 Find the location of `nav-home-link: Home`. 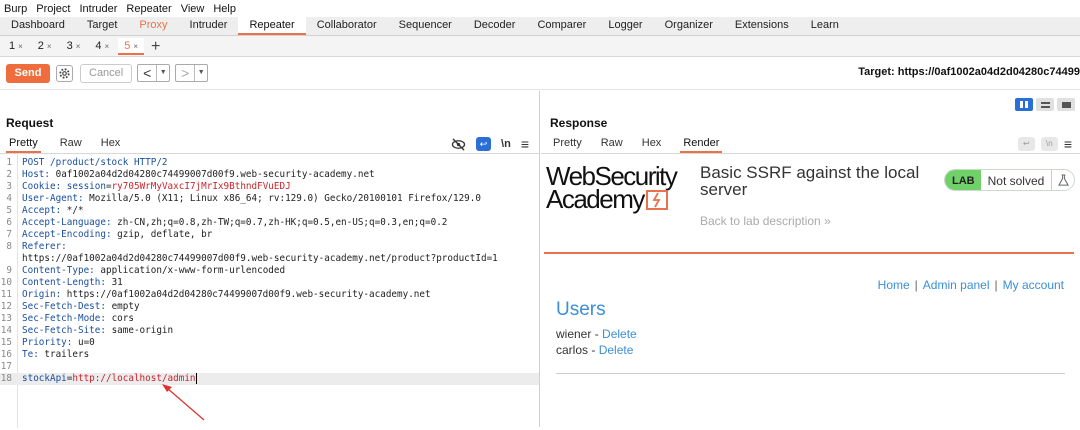

nav-home-link: Home is located at coordinates (894, 285).